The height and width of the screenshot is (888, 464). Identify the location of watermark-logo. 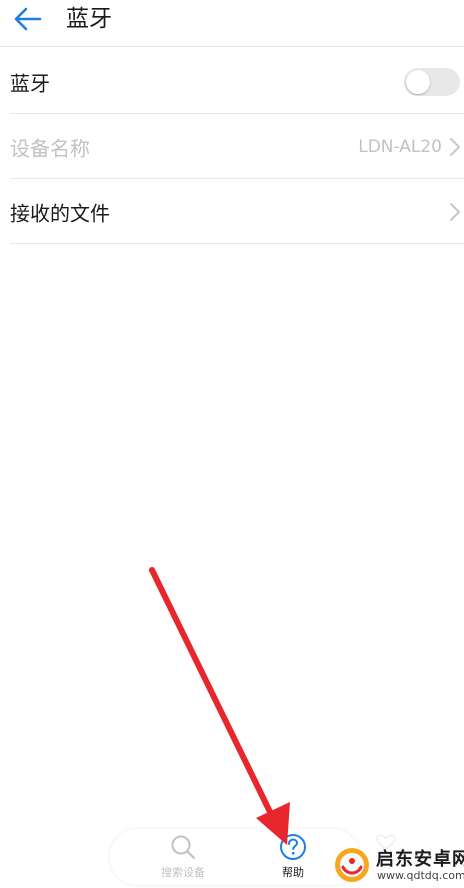
(352, 865).